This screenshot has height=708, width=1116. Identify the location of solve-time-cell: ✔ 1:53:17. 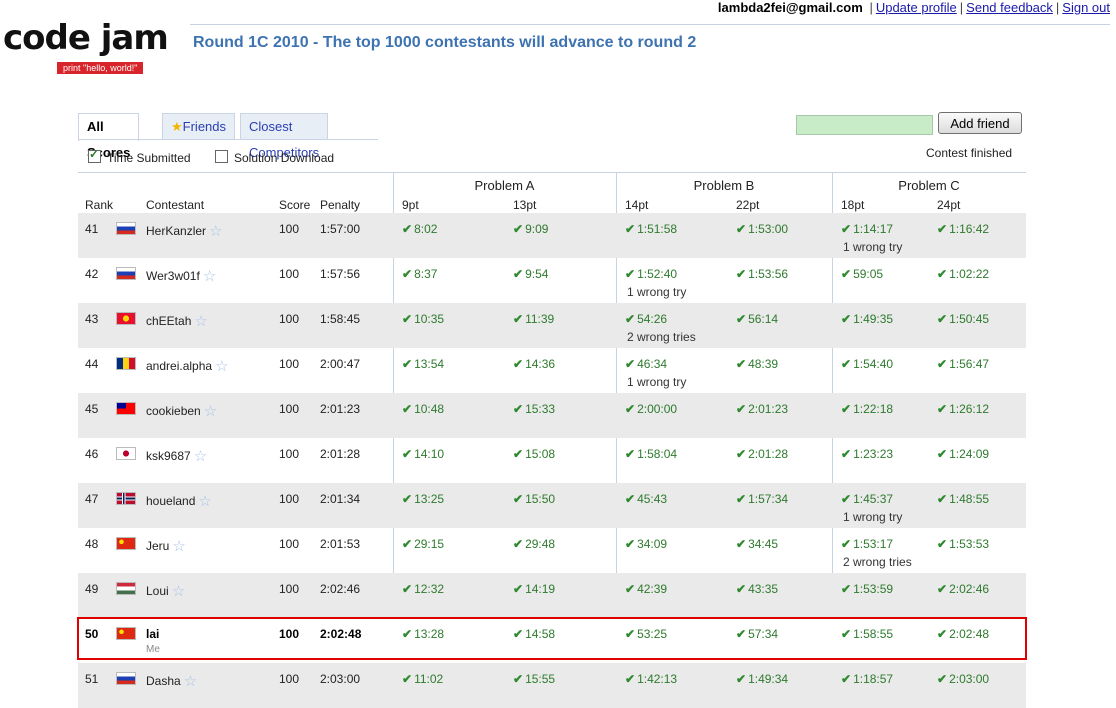
(867, 544).